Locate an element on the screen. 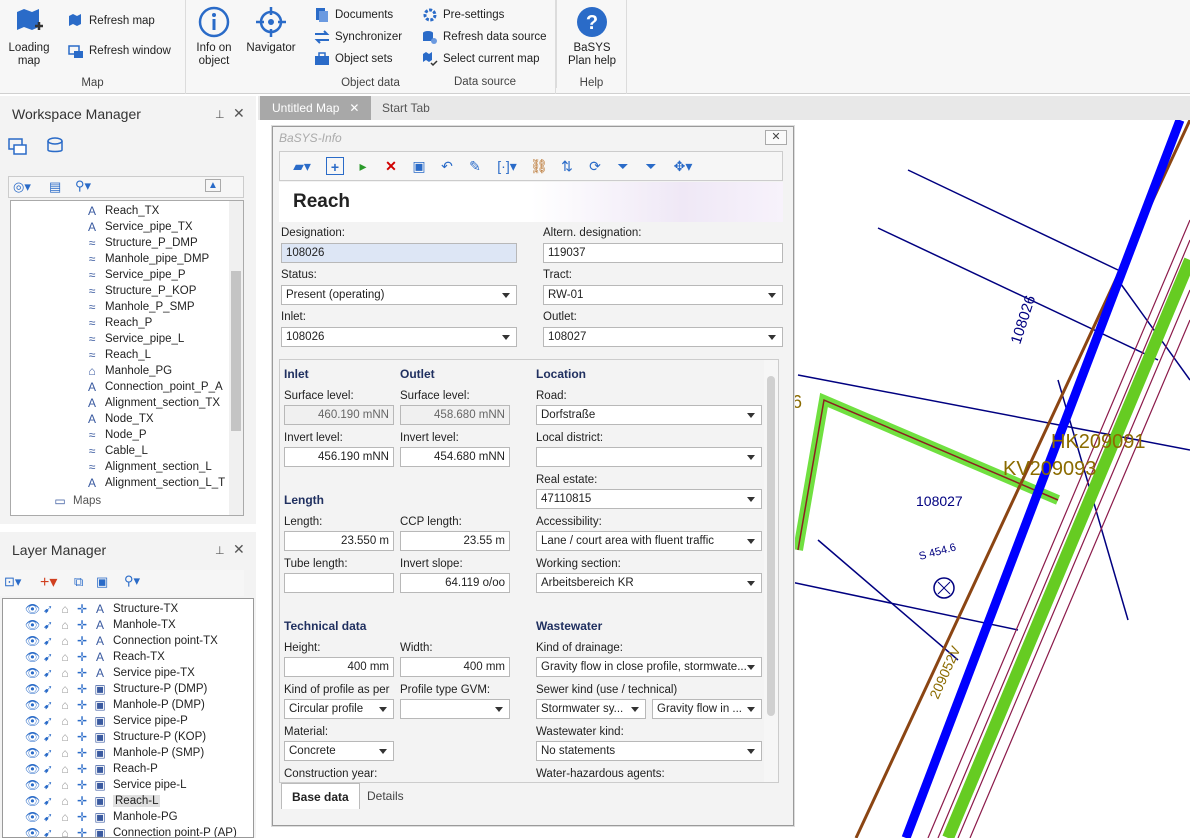 This screenshot has height=838, width=1190. district-select is located at coordinates (649, 457).